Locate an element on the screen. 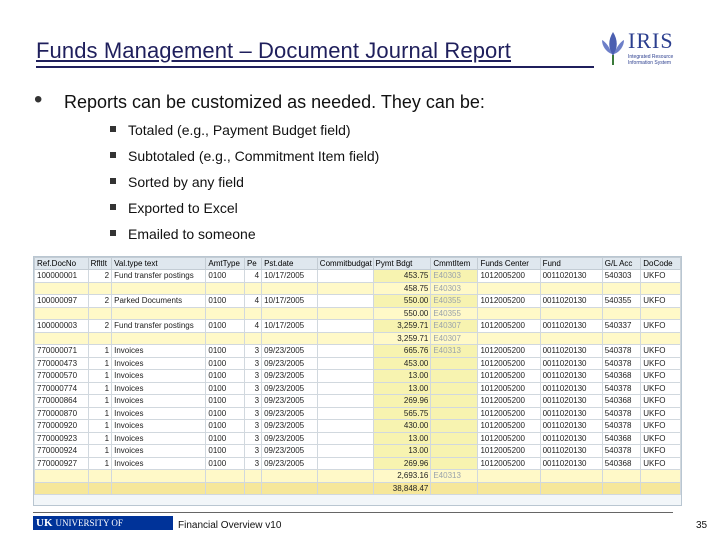 Image resolution: width=720 pixels, height=544 pixels. sub-bullet-item: Emailed to someone is located at coordinates (244, 238).